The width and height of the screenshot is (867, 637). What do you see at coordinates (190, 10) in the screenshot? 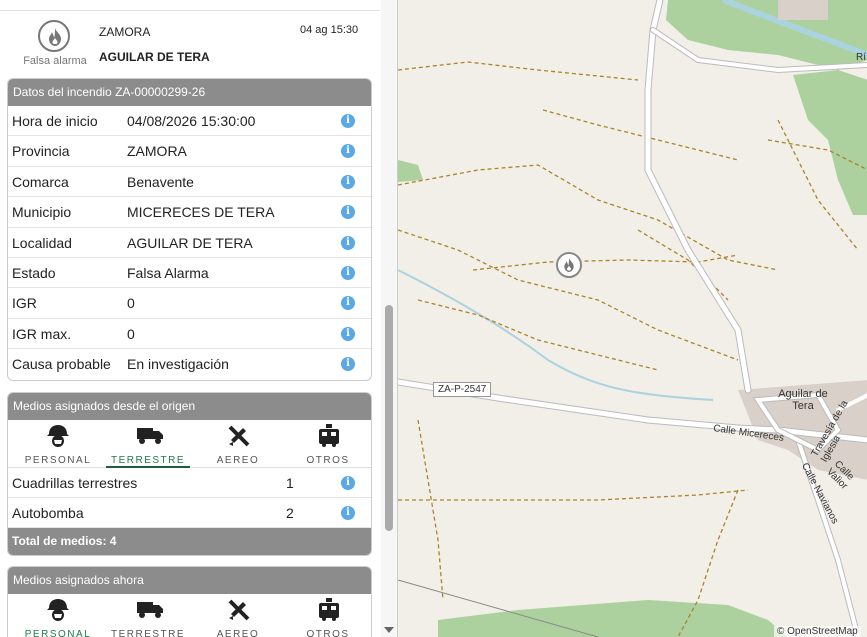
I see `divider` at bounding box center [190, 10].